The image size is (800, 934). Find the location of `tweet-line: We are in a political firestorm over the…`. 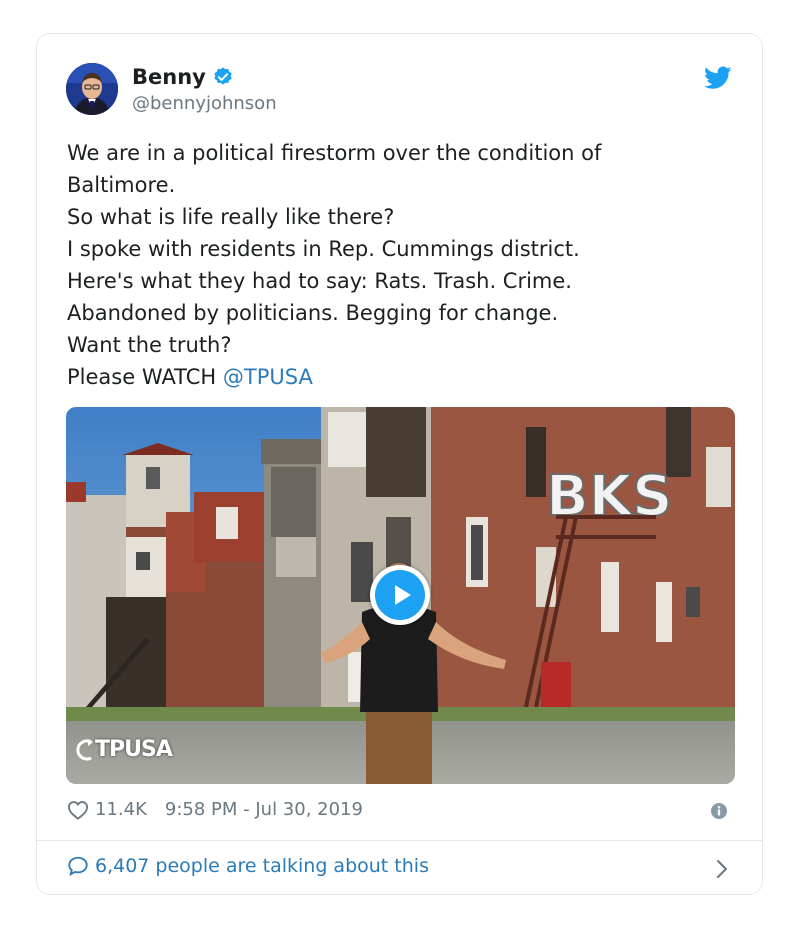

tweet-line: We are in a political firestorm over the… is located at coordinates (334, 153).